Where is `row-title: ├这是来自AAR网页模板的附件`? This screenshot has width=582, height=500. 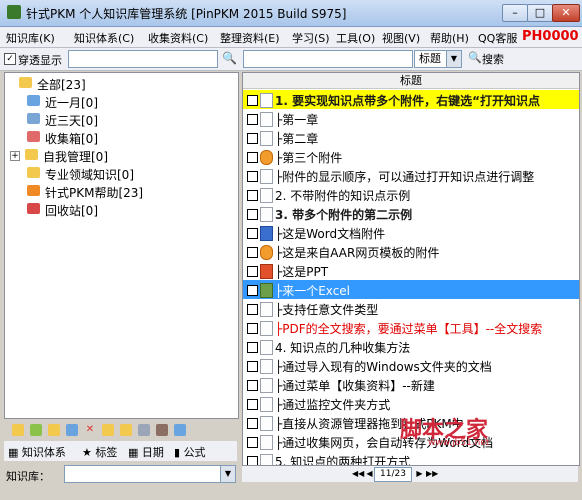 row-title: ├这是来自AAR网页模板的附件 is located at coordinates (357, 253).